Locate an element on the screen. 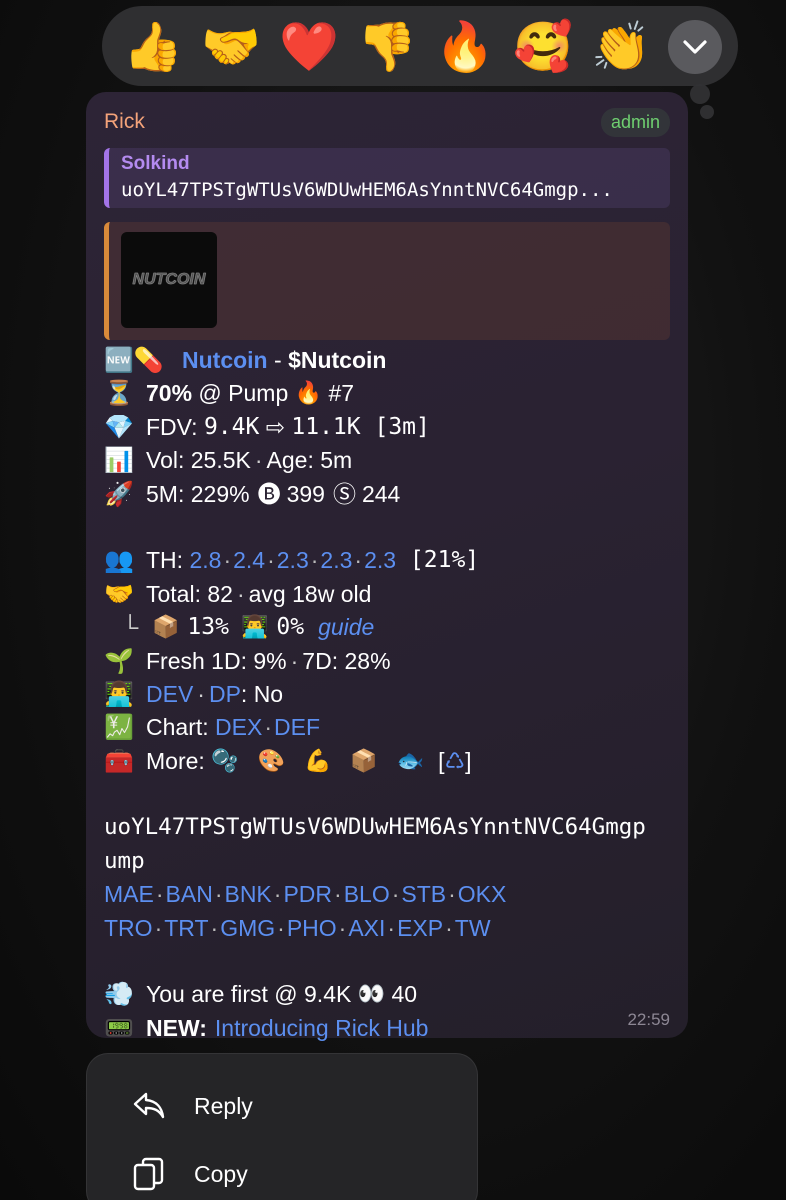  holder-breakdown-line: └ 📦 13% 👨‍💻 0% guide is located at coordinates (387, 627).